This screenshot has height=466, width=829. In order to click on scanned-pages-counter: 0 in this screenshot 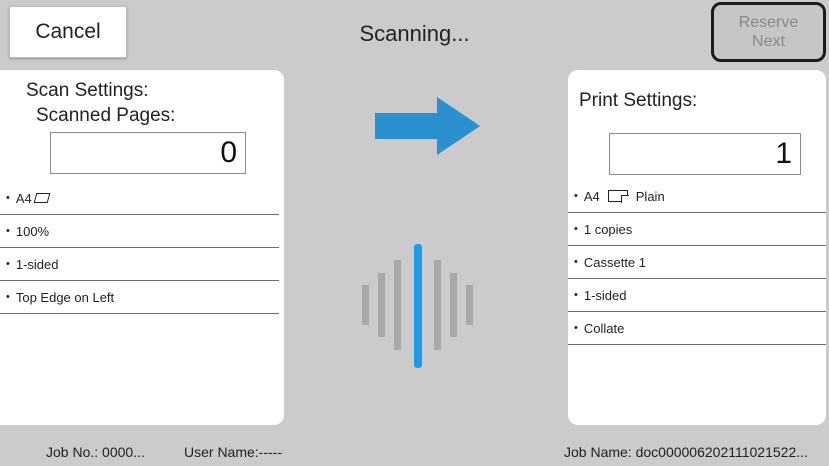, I will do `click(148, 153)`.